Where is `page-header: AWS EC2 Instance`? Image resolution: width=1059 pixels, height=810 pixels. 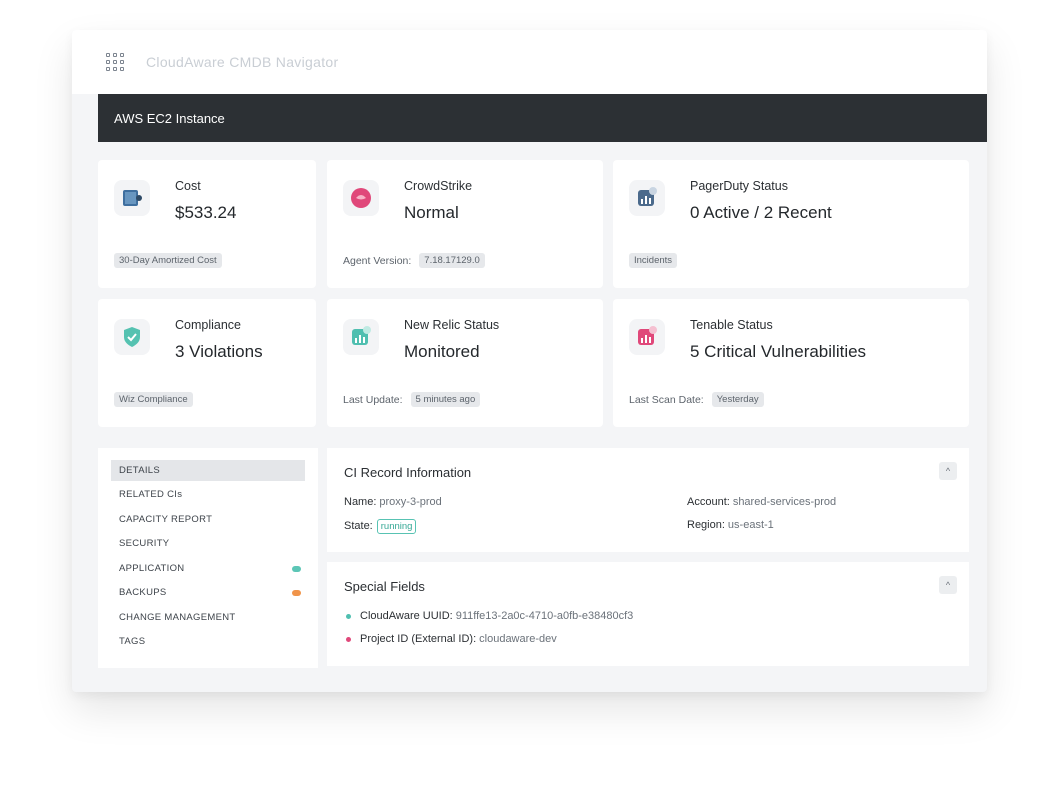 page-header: AWS EC2 Instance is located at coordinates (542, 118).